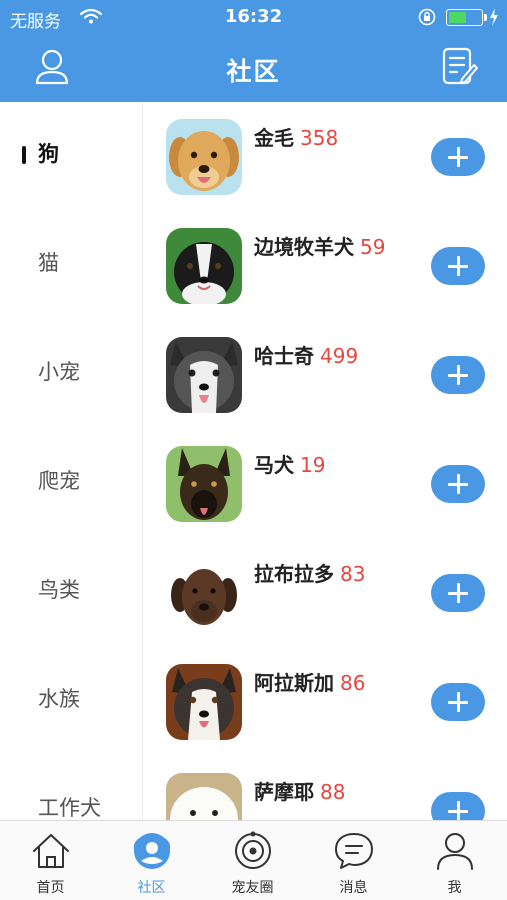 This screenshot has height=900, width=507. What do you see at coordinates (274, 138) in the screenshot?
I see `breed-name: 金毛` at bounding box center [274, 138].